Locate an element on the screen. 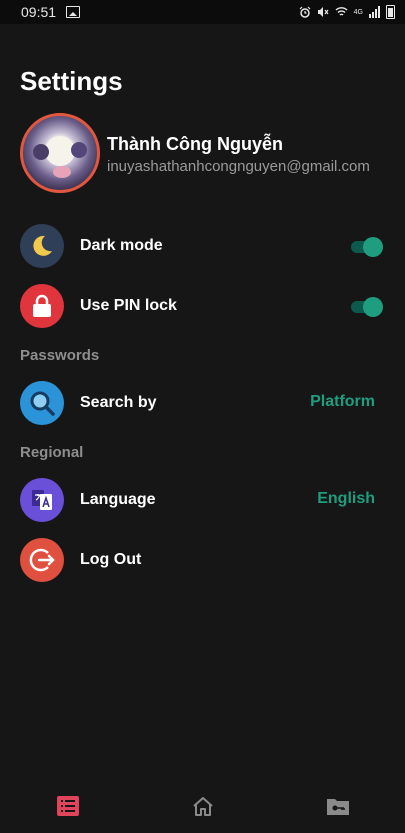  nav-list-button is located at coordinates (68, 806).